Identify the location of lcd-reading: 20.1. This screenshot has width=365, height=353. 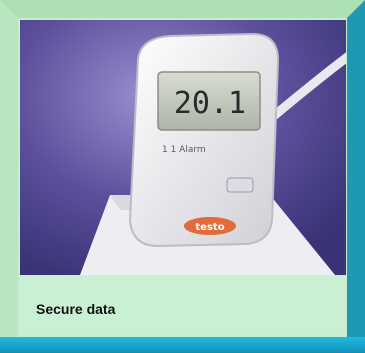
(210, 103).